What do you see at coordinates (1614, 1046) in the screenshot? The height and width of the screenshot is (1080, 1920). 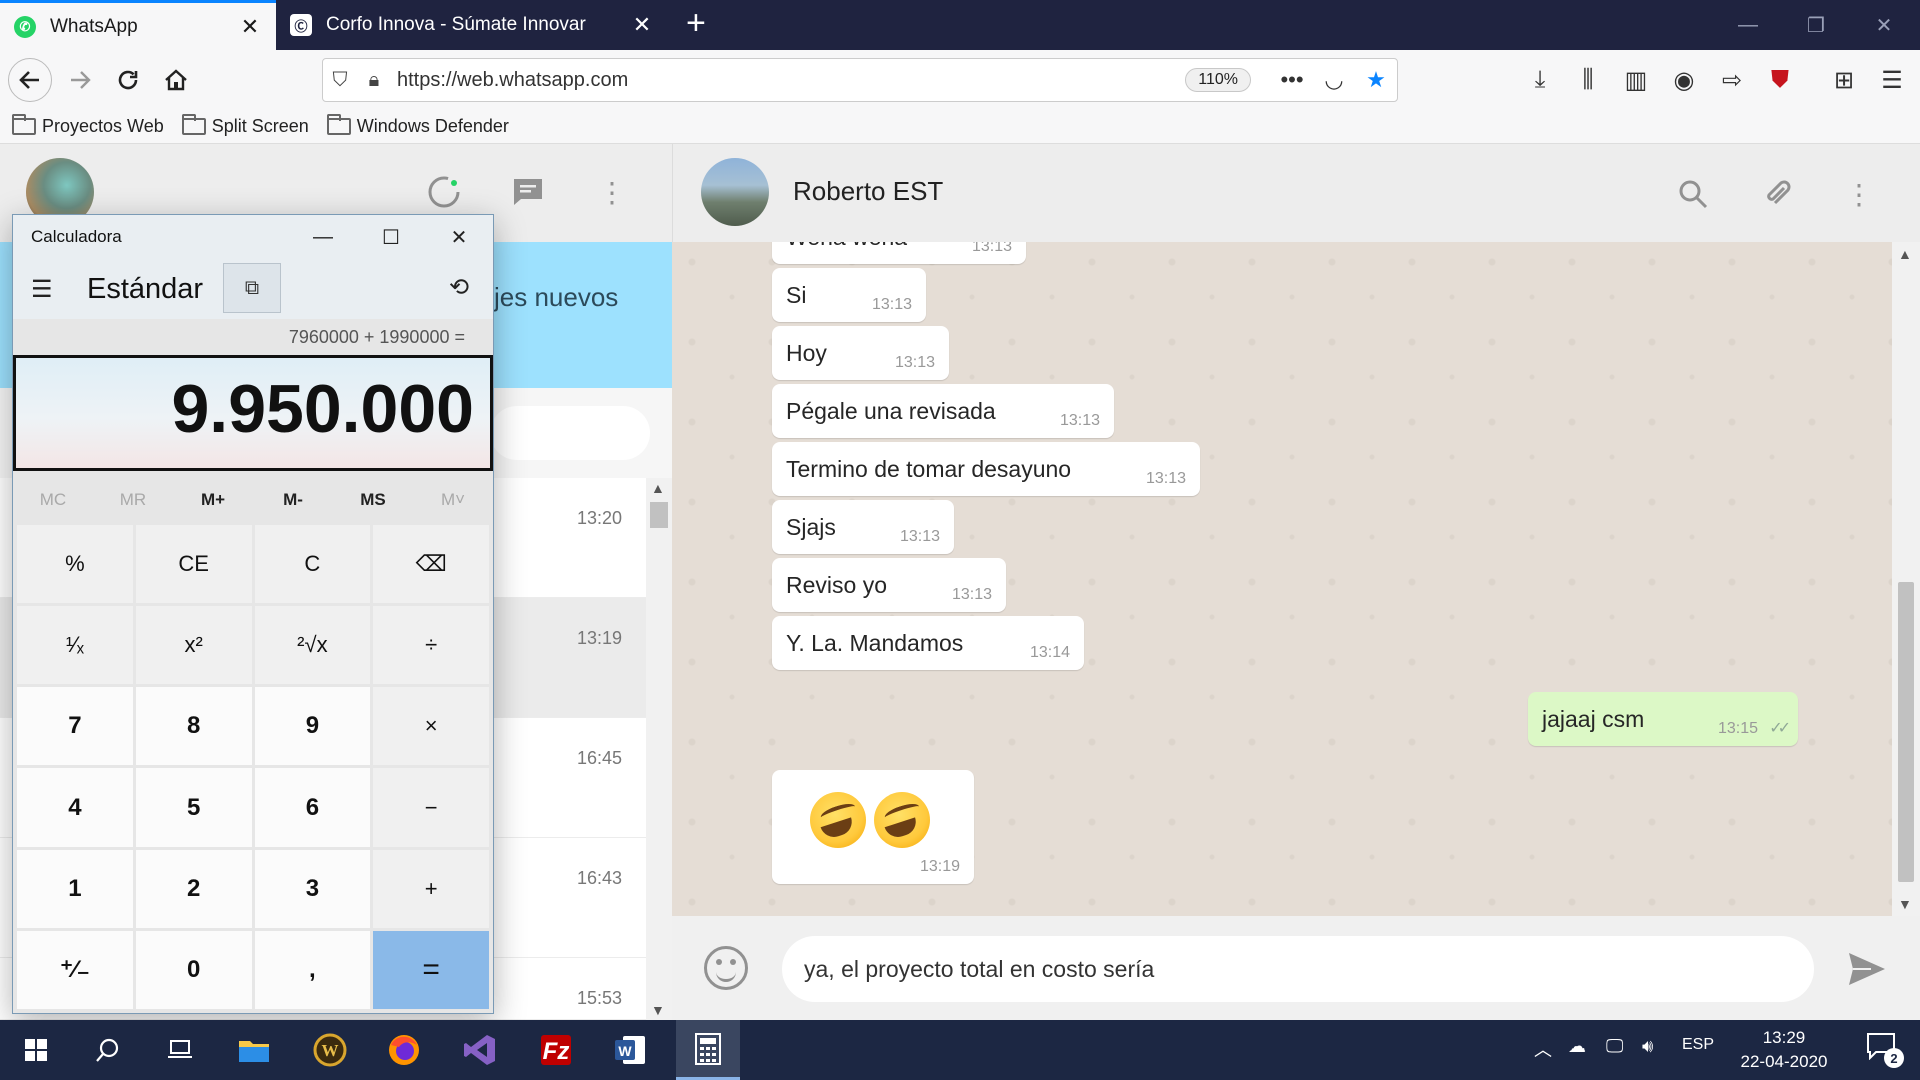 I see `network-icon: 🖵︎` at bounding box center [1614, 1046].